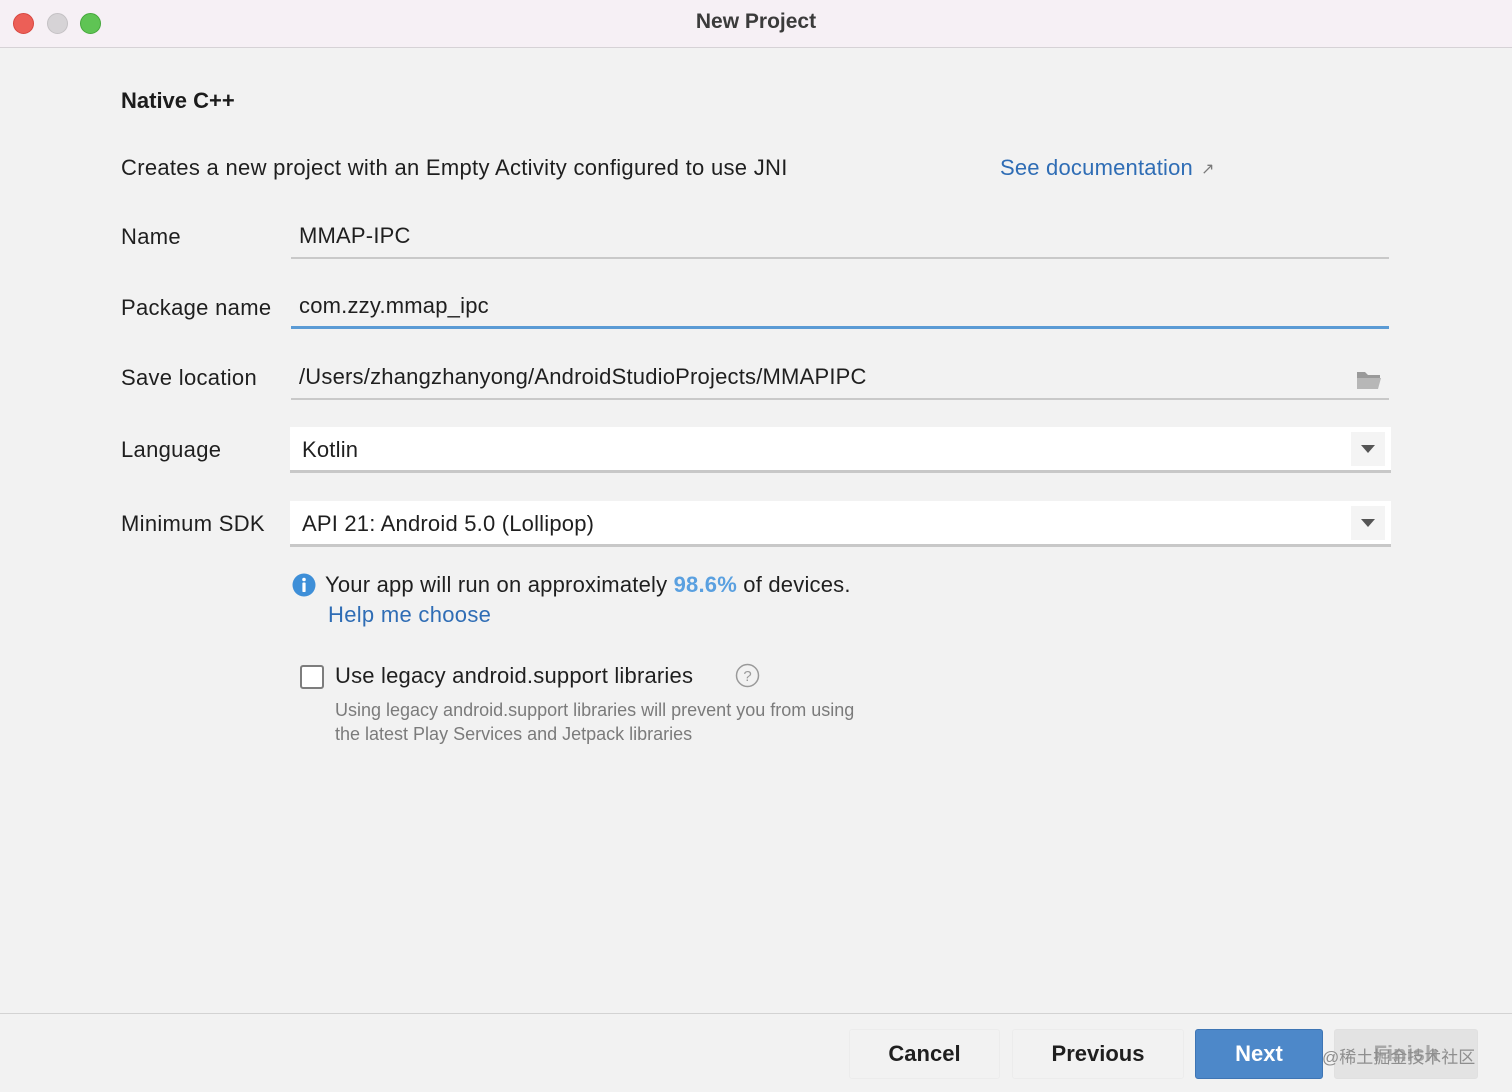 This screenshot has width=1512, height=1092. I want to click on language-dropdown: Kotlin, so click(840, 450).